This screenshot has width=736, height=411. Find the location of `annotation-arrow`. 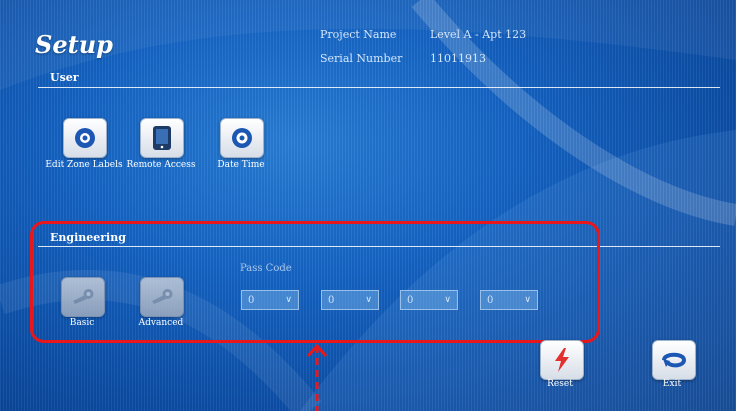

annotation-arrow is located at coordinates (317, 377).